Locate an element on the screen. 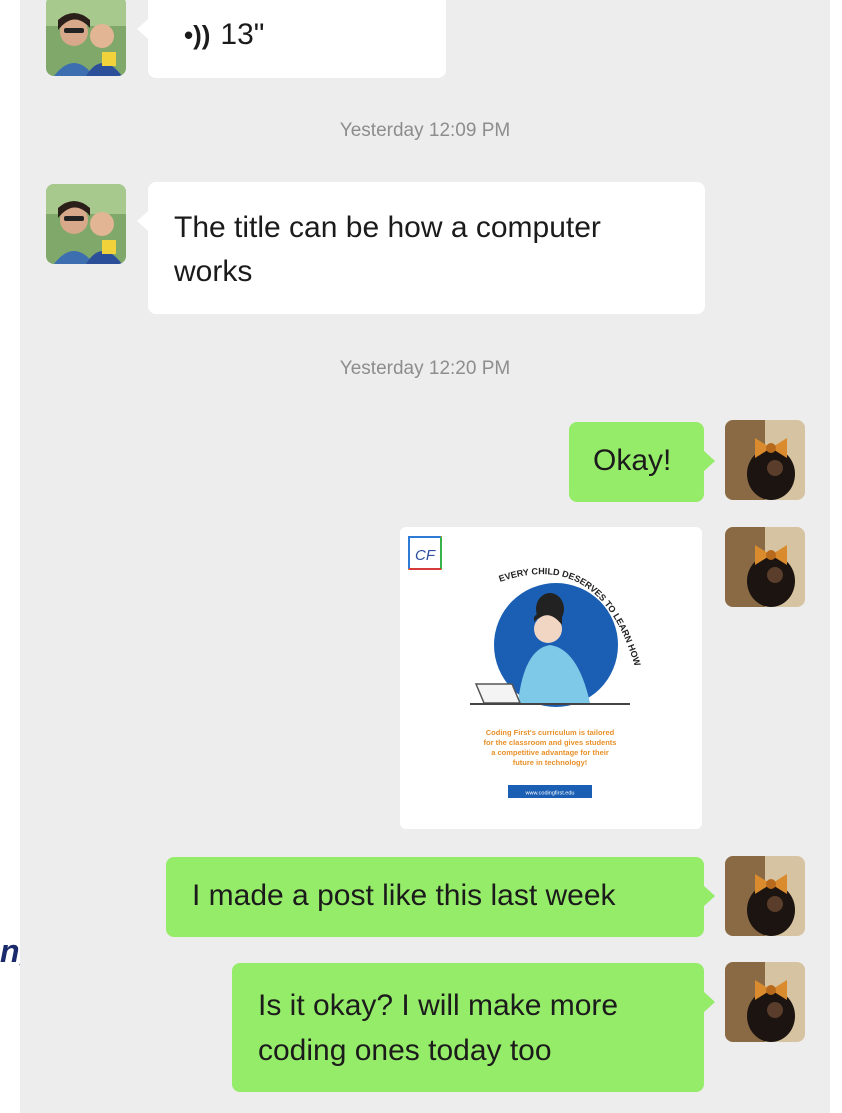 The image size is (842, 1113). voice-message-bubble: •)) 13" is located at coordinates (291, 39).